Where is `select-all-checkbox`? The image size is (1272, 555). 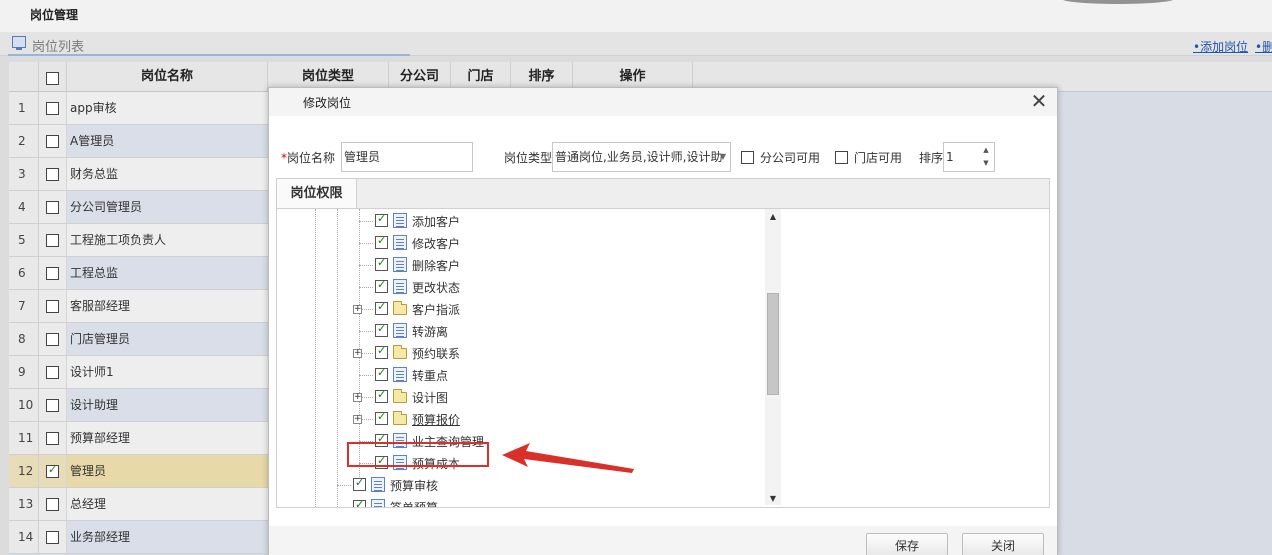 select-all-checkbox is located at coordinates (52, 78).